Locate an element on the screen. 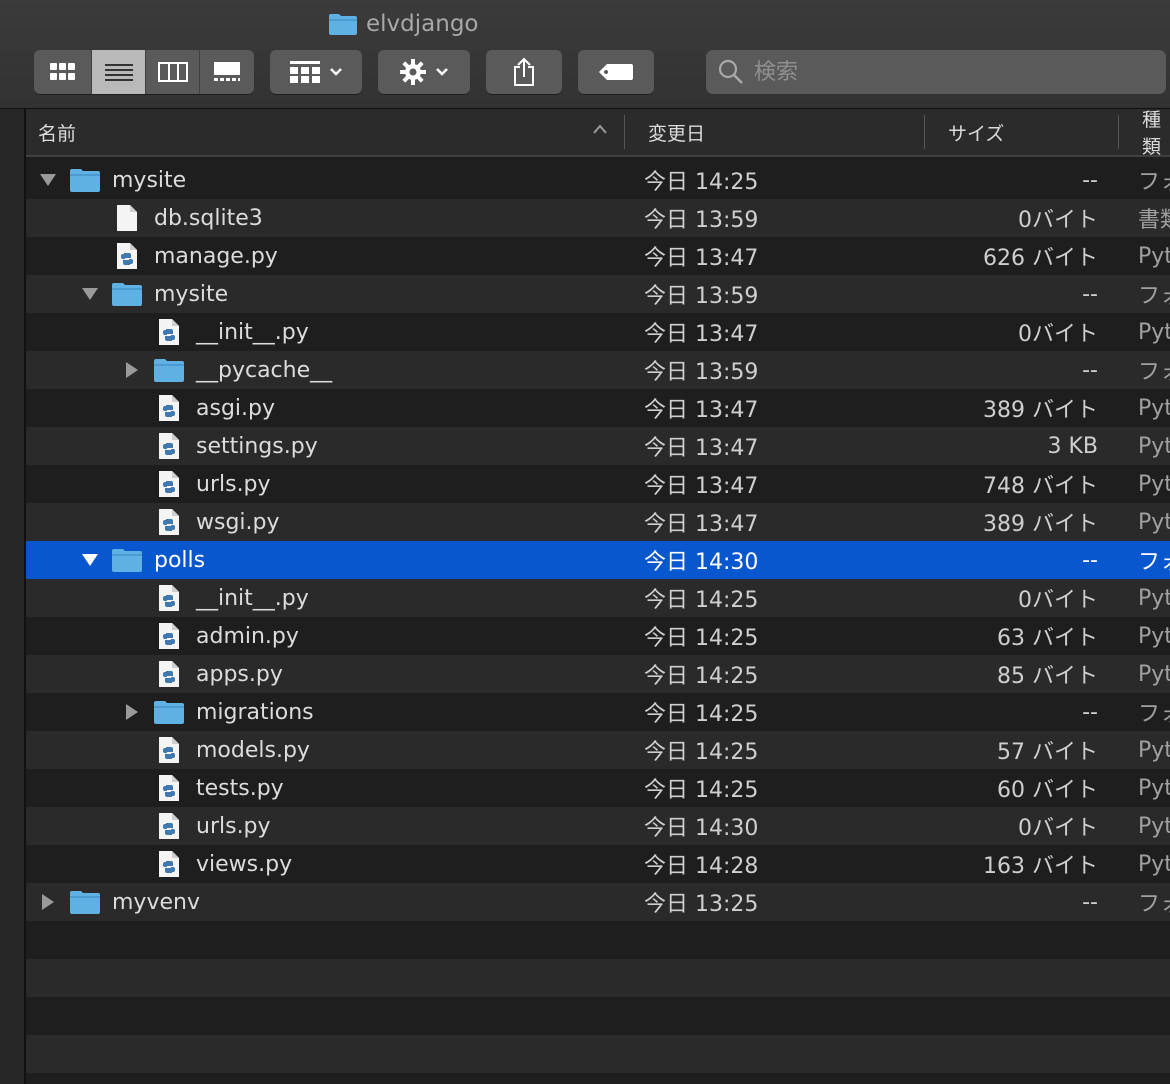  file-size: 389 バイト is located at coordinates (1040, 524).